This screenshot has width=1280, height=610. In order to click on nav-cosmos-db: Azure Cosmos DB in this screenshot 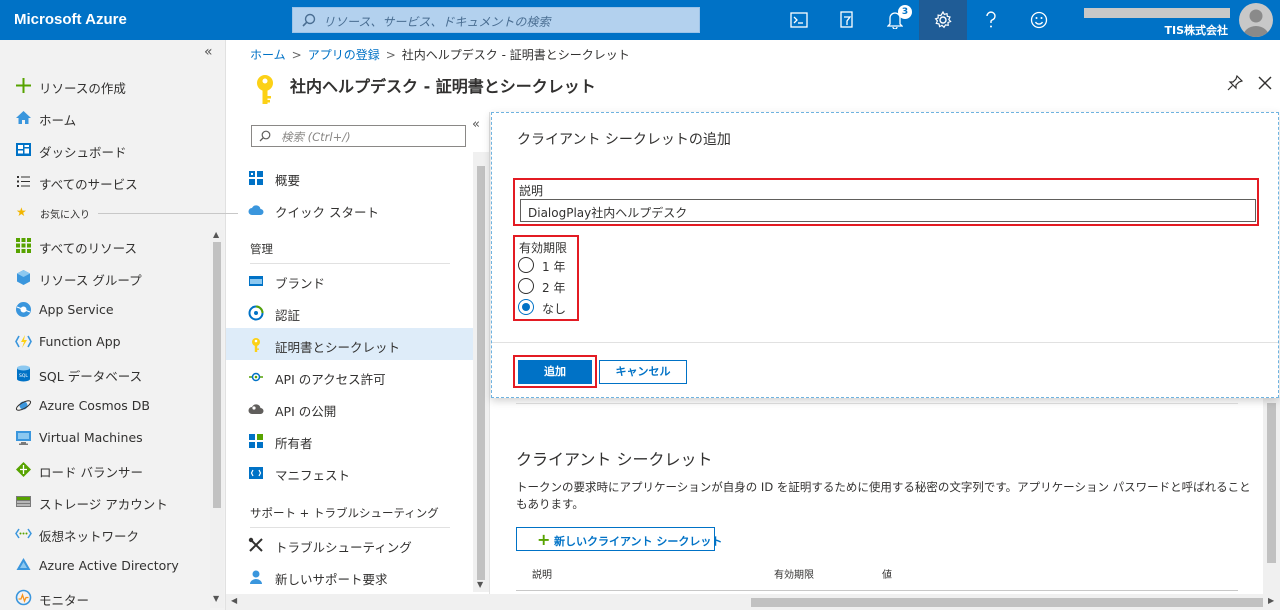, I will do `click(105, 405)`.